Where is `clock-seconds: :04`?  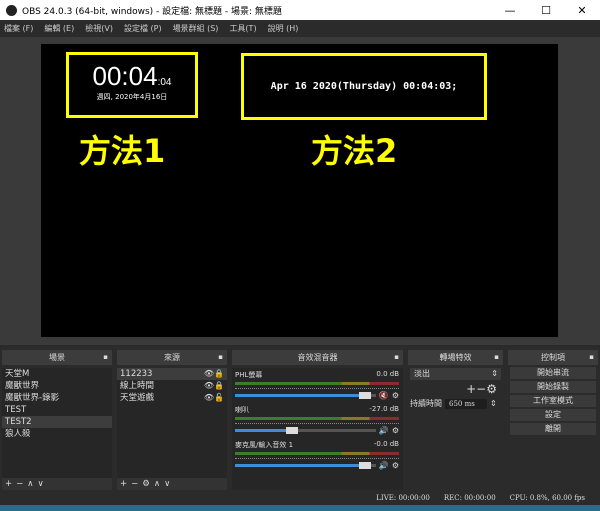
clock-seconds: :04 is located at coordinates (164, 82).